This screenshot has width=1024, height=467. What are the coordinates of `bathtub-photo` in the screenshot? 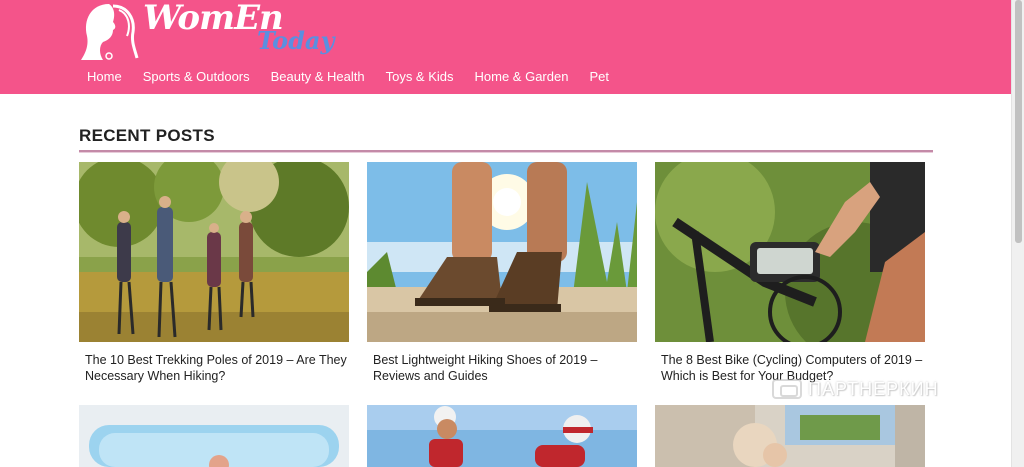 It's located at (214, 436).